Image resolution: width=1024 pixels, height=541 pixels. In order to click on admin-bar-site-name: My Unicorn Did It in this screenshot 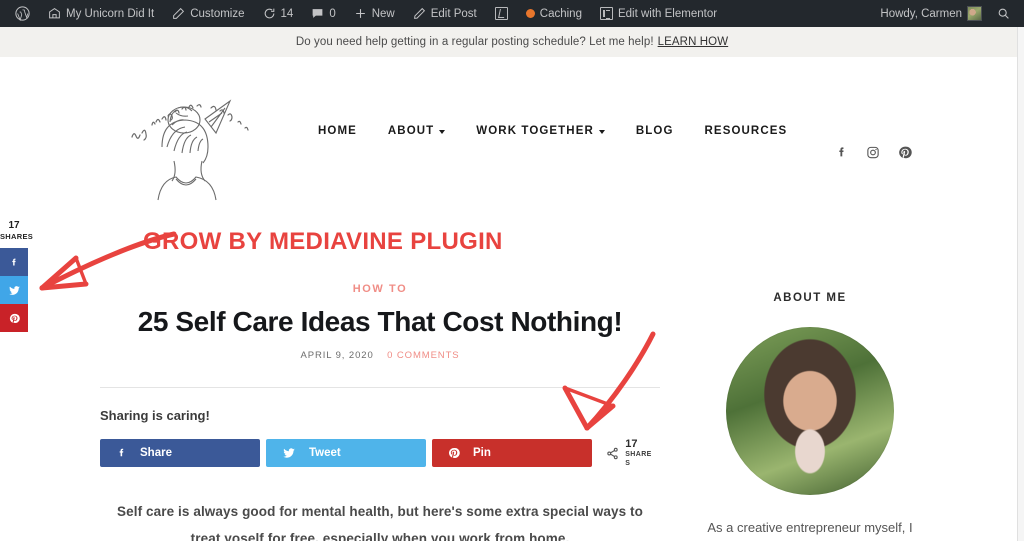, I will do `click(101, 13)`.